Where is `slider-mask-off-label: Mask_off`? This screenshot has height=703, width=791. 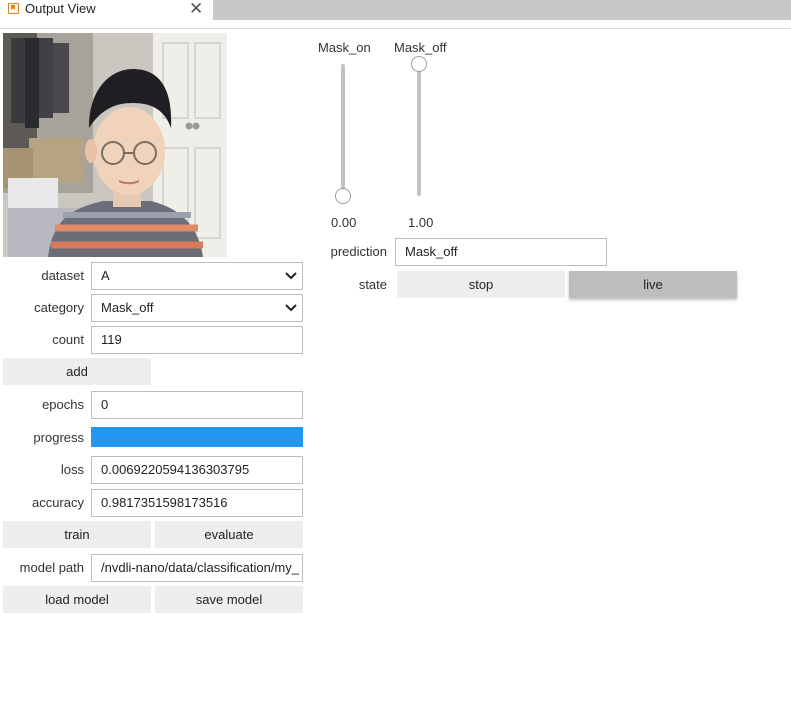
slider-mask-off-label: Mask_off is located at coordinates (420, 47).